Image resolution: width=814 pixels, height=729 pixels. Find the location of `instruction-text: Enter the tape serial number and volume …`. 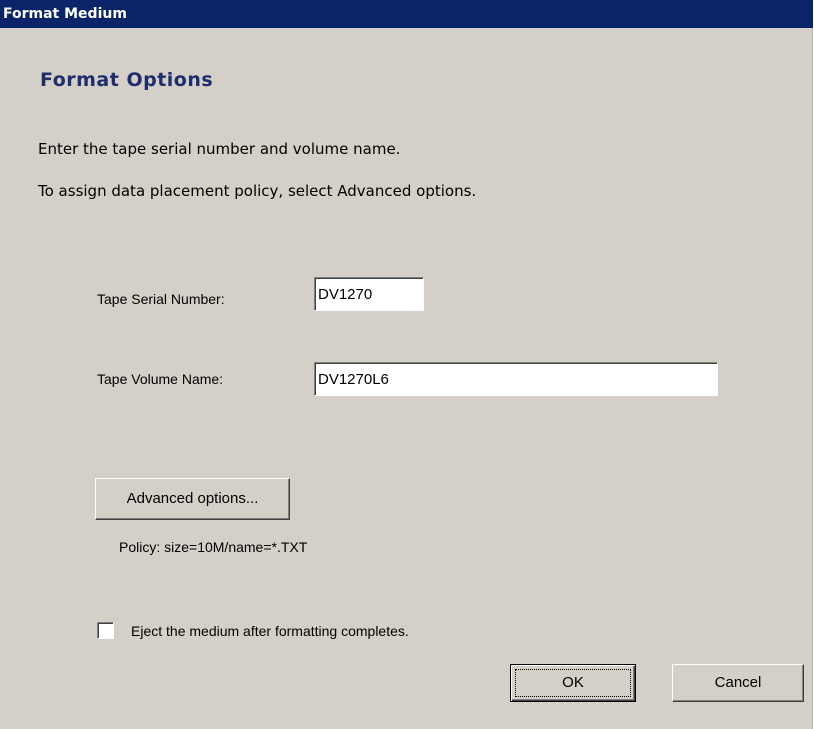

instruction-text: Enter the tape serial number and volume … is located at coordinates (219, 149).